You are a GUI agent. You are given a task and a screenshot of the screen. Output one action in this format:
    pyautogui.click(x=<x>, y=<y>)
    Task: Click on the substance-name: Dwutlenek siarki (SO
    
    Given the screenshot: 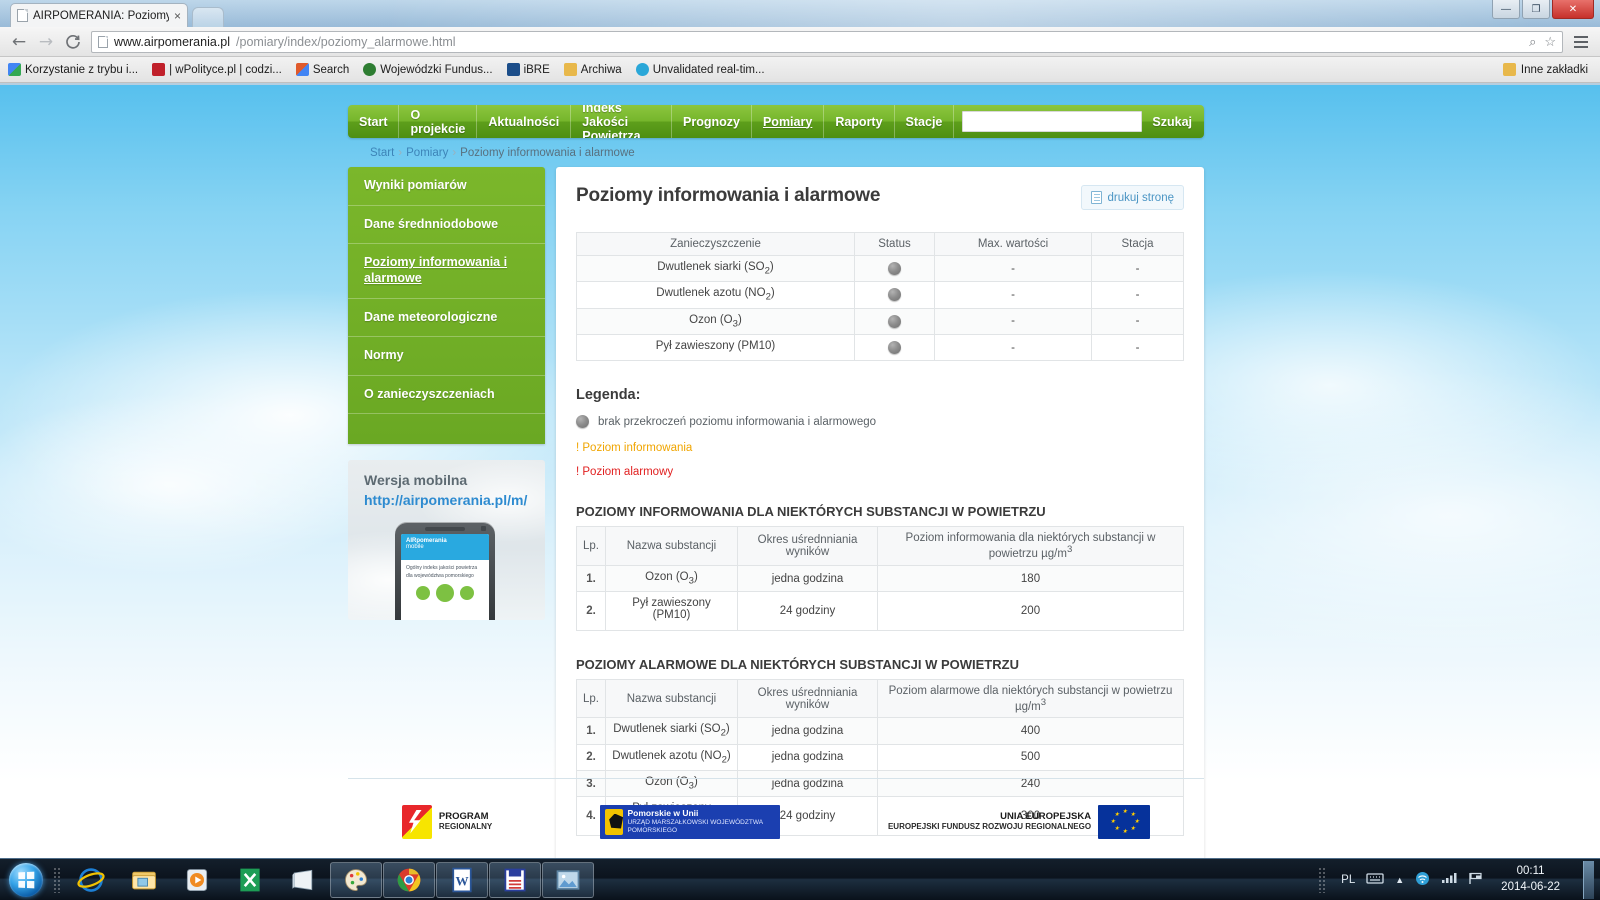 What is the action you would take?
    pyautogui.click(x=667, y=729)
    